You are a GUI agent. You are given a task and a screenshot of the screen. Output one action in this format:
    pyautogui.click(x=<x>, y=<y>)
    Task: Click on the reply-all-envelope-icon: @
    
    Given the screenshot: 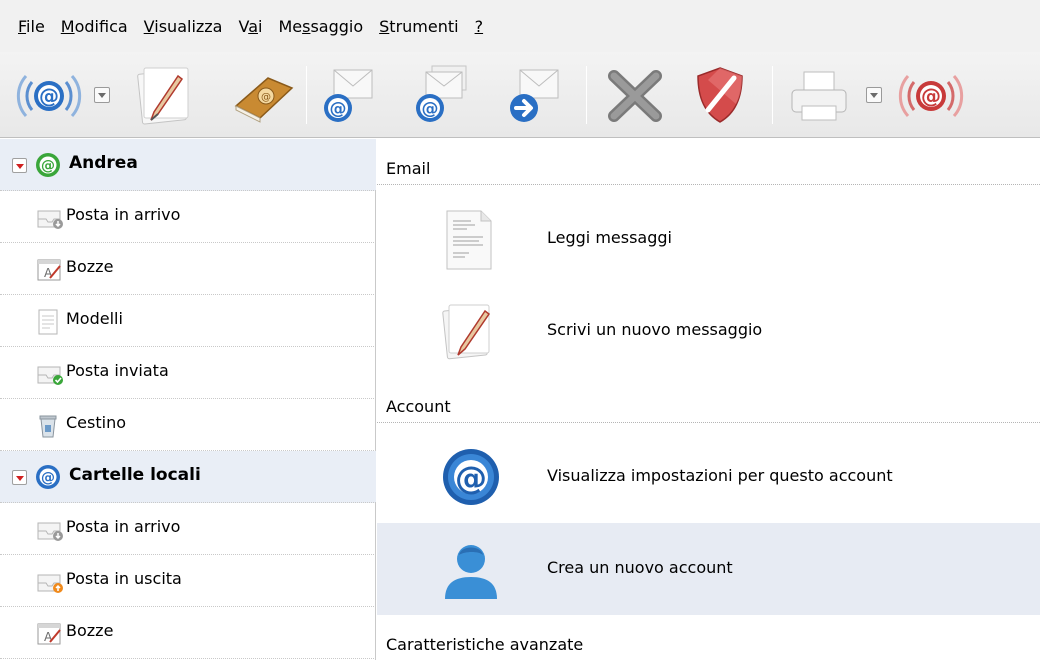 What is the action you would take?
    pyautogui.click(x=441, y=93)
    